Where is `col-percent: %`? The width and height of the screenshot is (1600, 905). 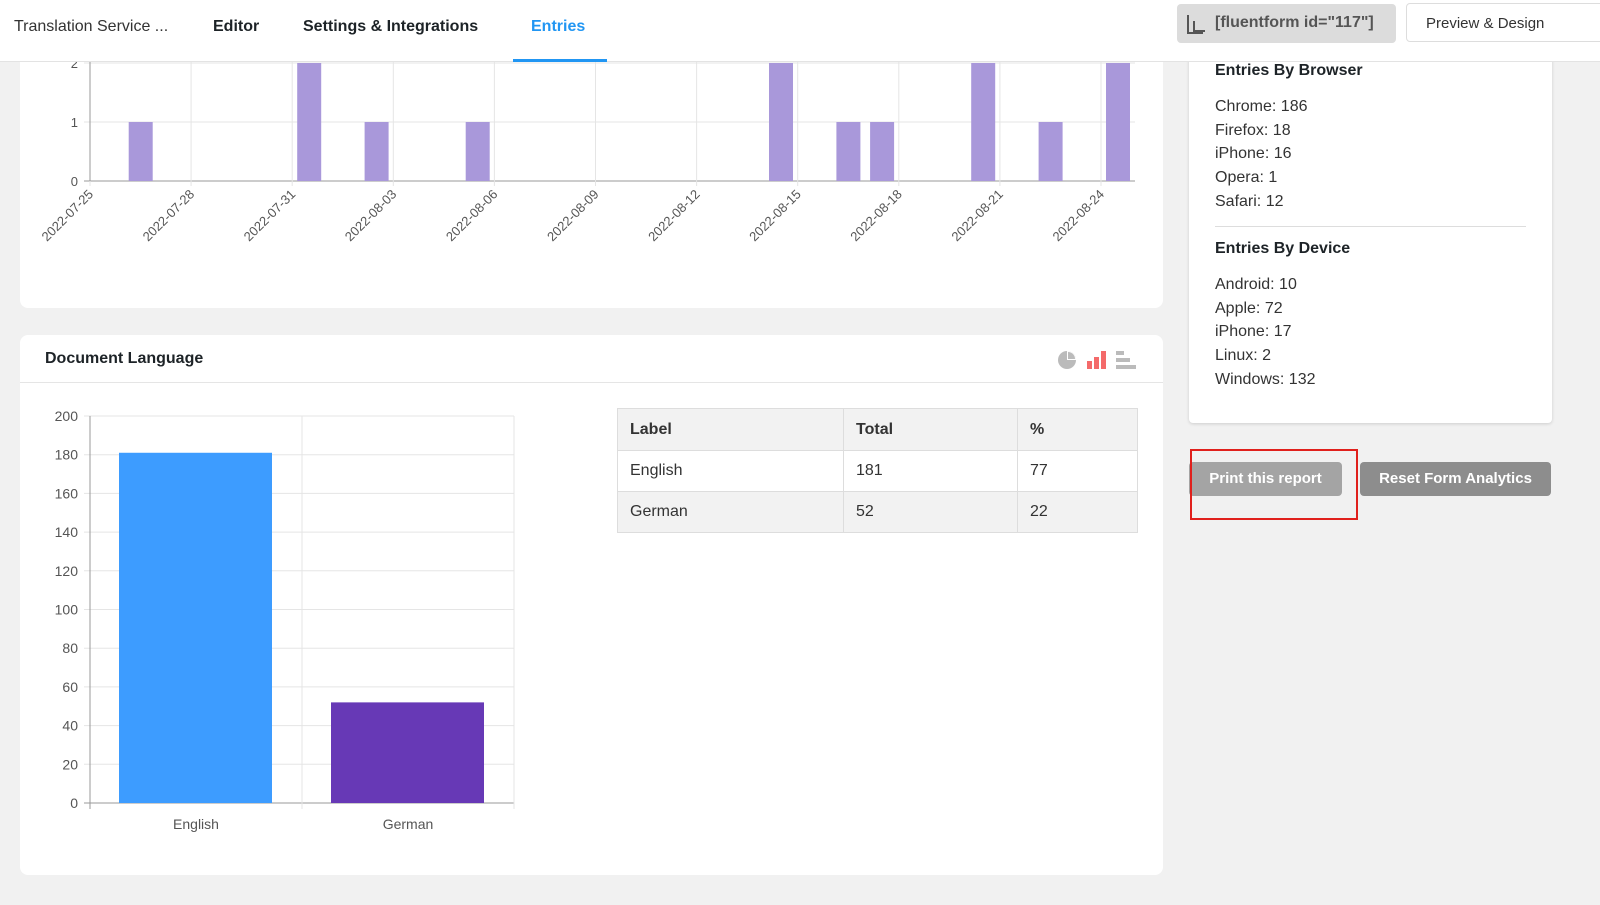
col-percent: % is located at coordinates (1077, 429).